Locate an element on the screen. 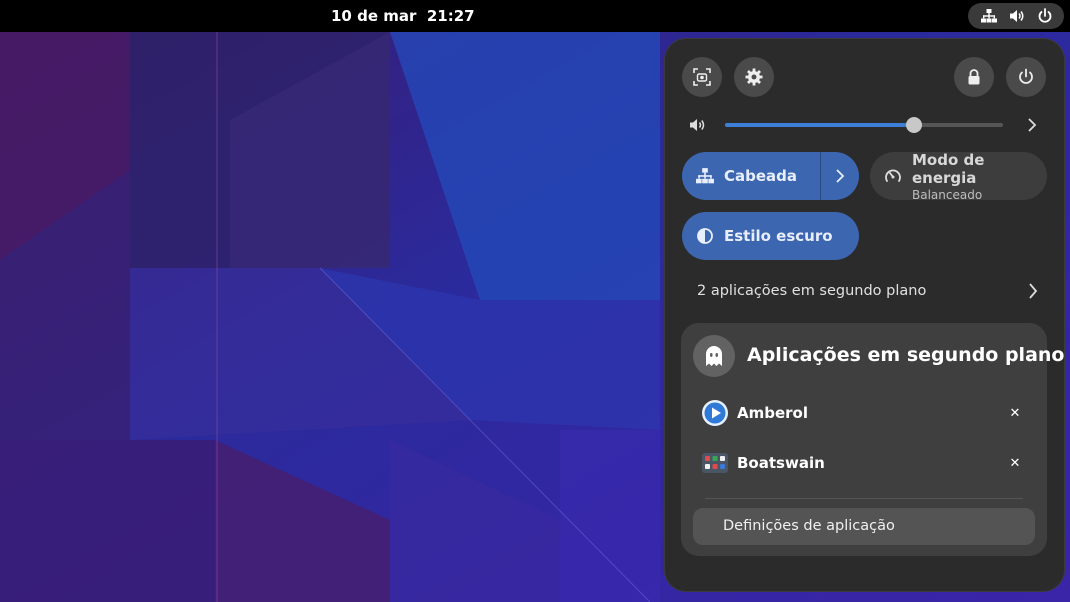 The image size is (1070, 602). volume-slider is located at coordinates (864, 125).